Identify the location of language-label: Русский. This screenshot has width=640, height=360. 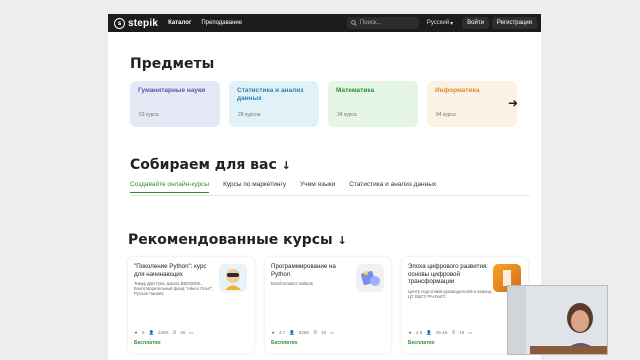
(438, 23).